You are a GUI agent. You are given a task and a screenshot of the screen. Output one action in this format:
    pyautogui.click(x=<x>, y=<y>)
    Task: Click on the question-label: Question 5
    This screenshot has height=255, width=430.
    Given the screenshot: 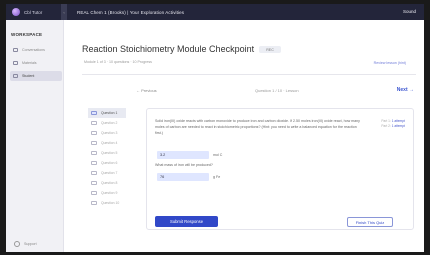 What is the action you would take?
    pyautogui.click(x=109, y=153)
    